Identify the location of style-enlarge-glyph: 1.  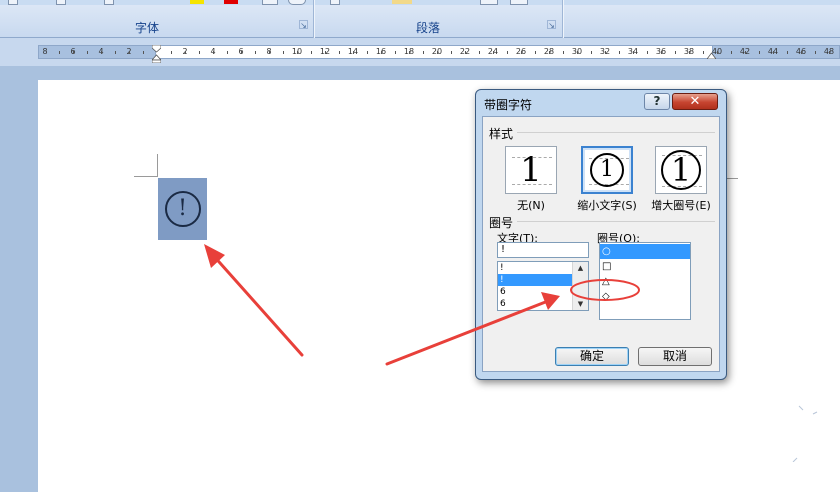
(681, 170).